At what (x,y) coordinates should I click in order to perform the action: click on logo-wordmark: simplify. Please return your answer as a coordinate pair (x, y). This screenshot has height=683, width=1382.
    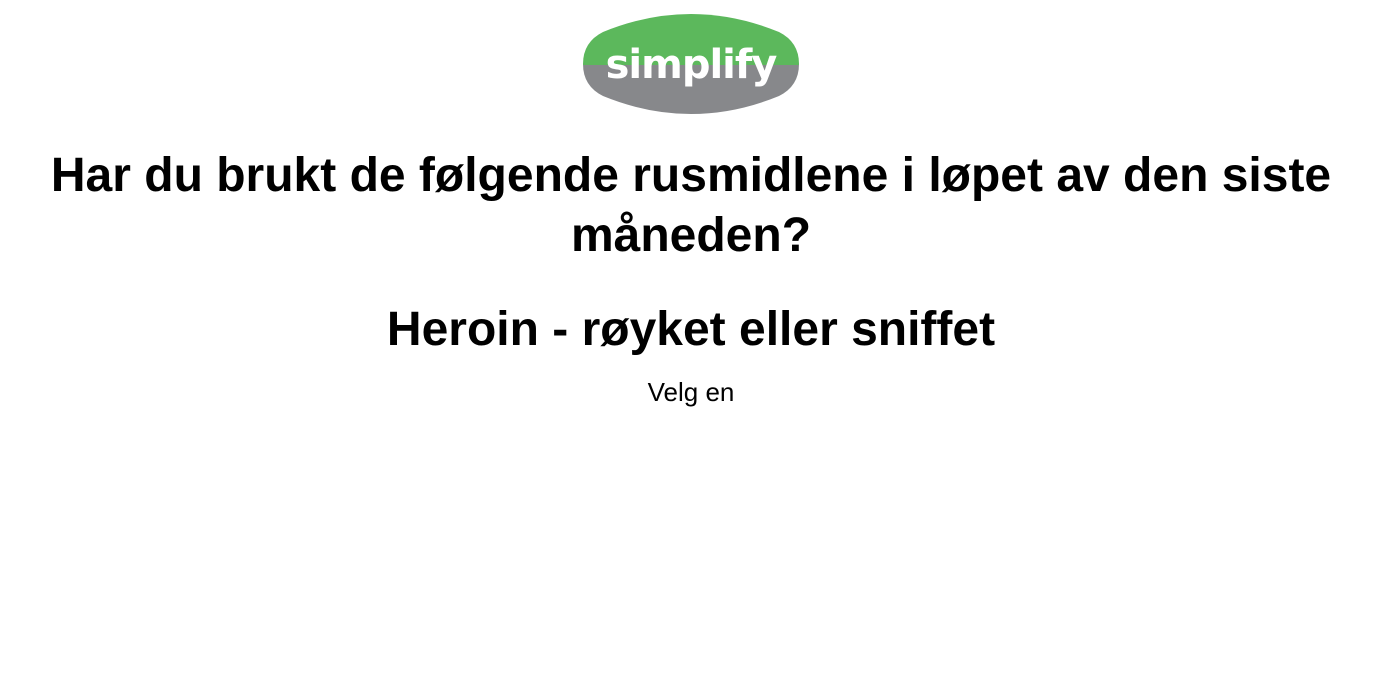
    Looking at the image, I should click on (692, 65).